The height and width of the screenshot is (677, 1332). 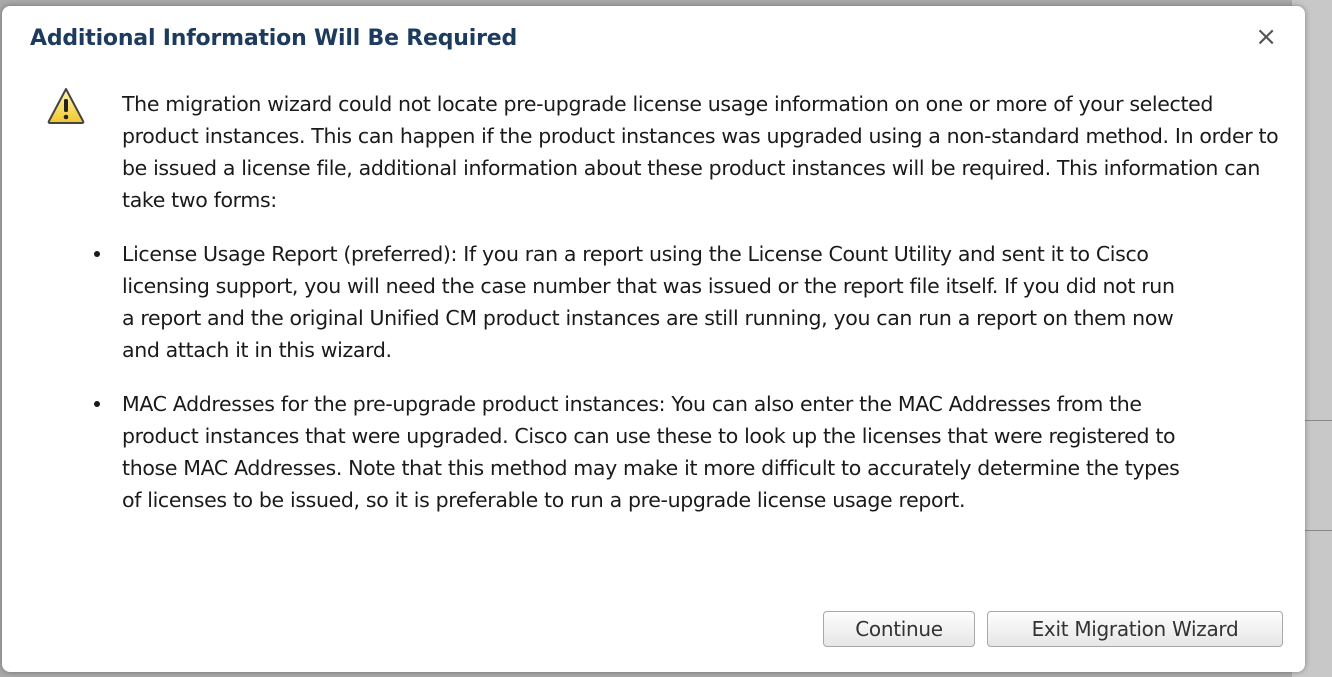 I want to click on close-icon: ×, so click(x=1266, y=37).